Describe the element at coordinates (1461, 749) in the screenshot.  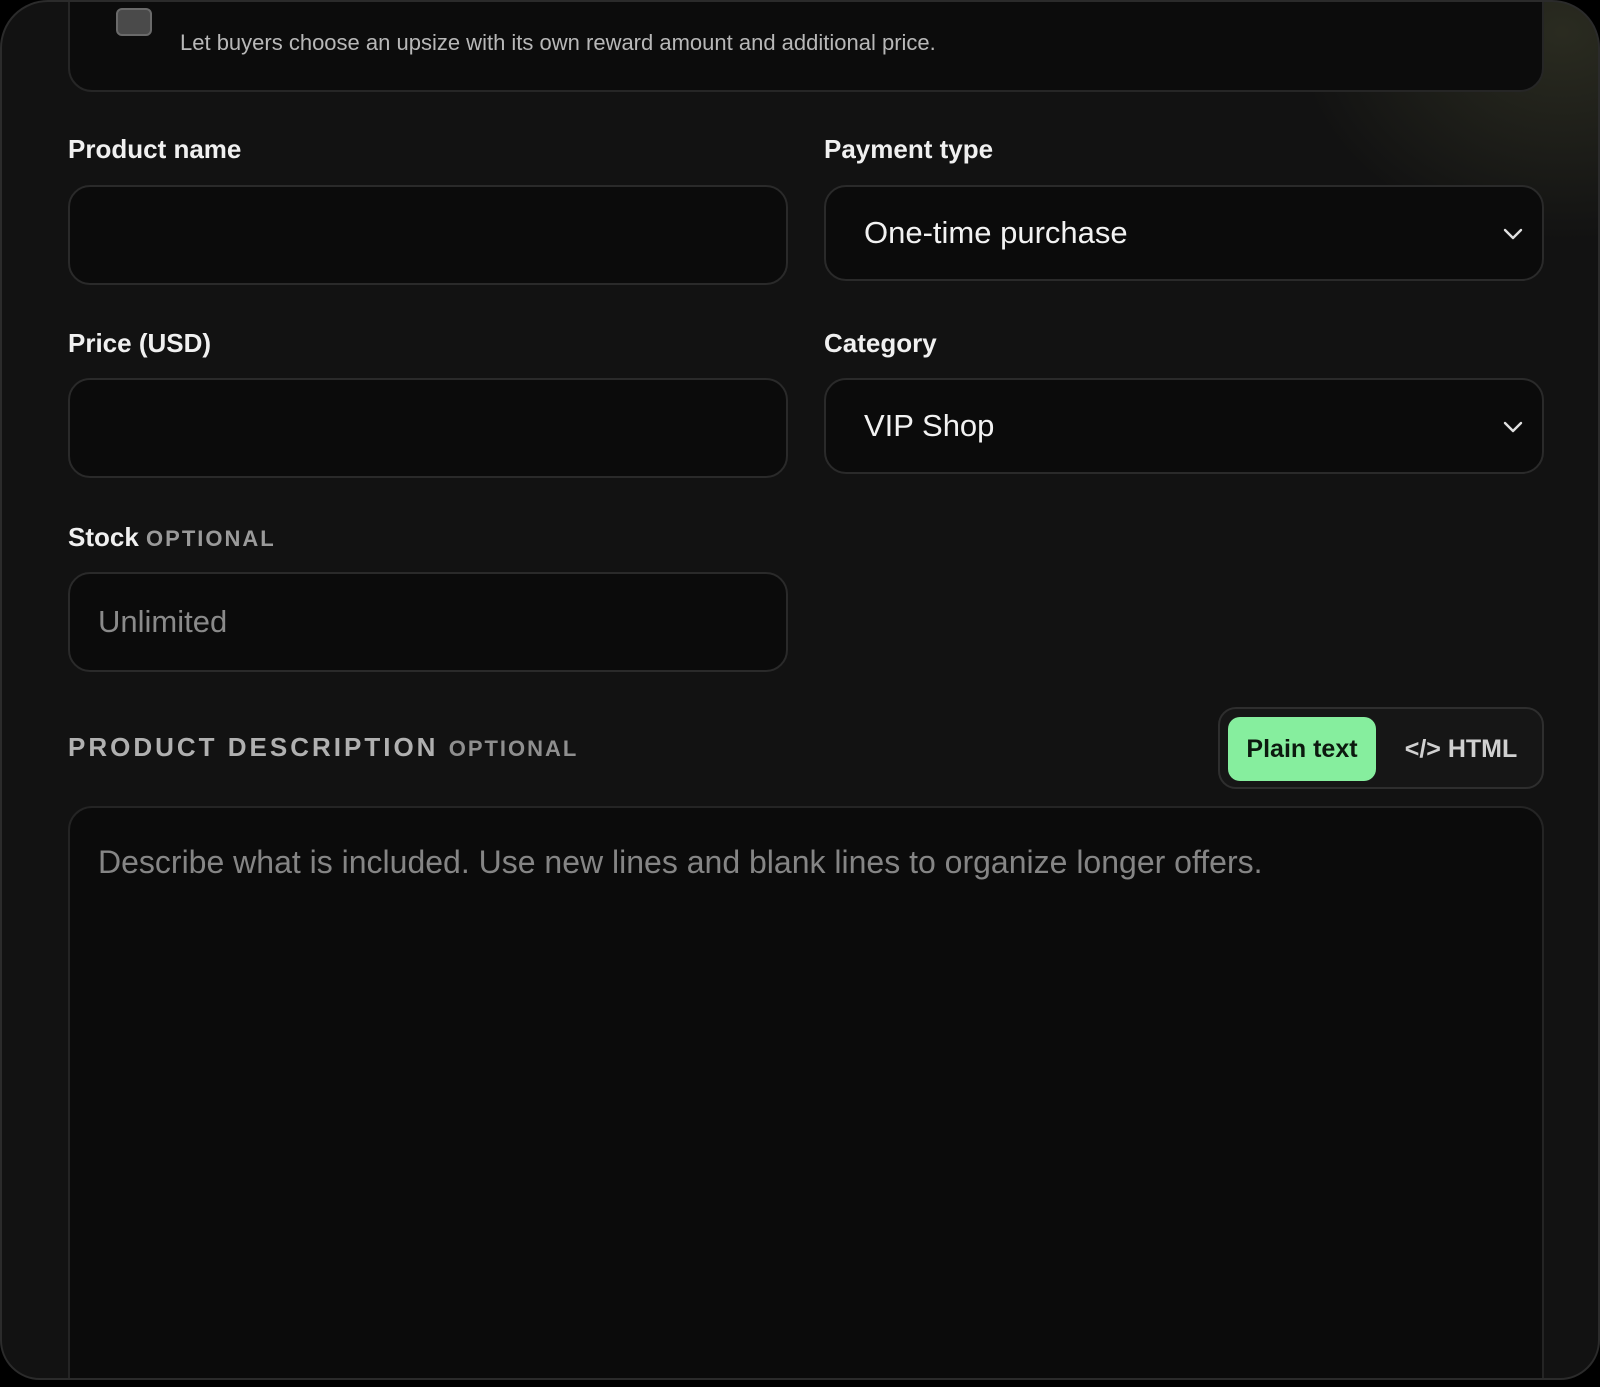
I see `html-mode-button: </> HTML` at that location.